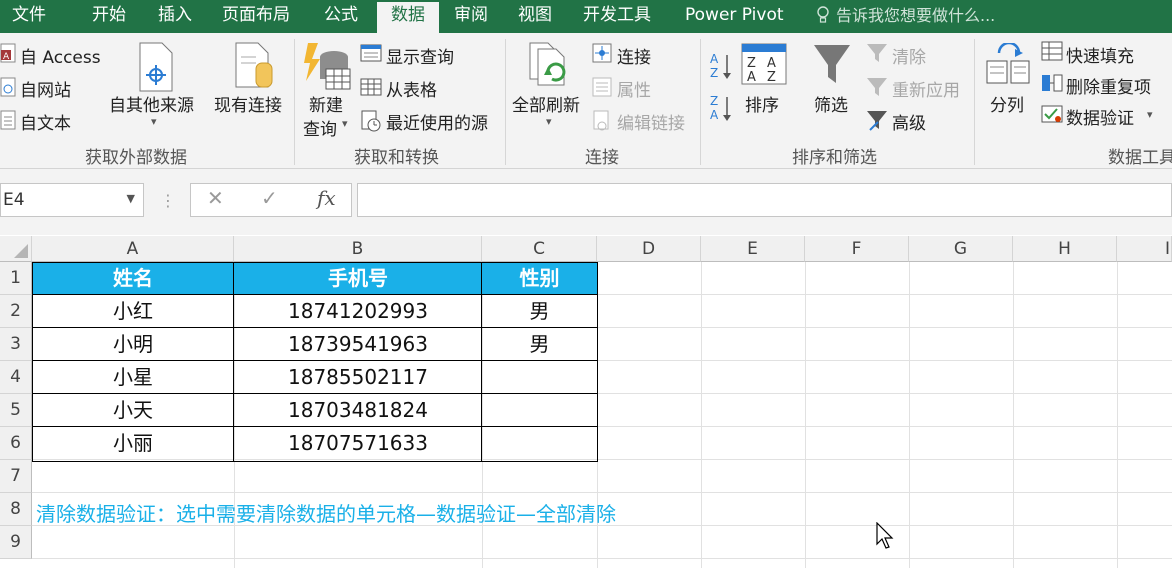 The width and height of the screenshot is (1172, 568). What do you see at coordinates (857, 249) in the screenshot?
I see `column-header-f: F` at bounding box center [857, 249].